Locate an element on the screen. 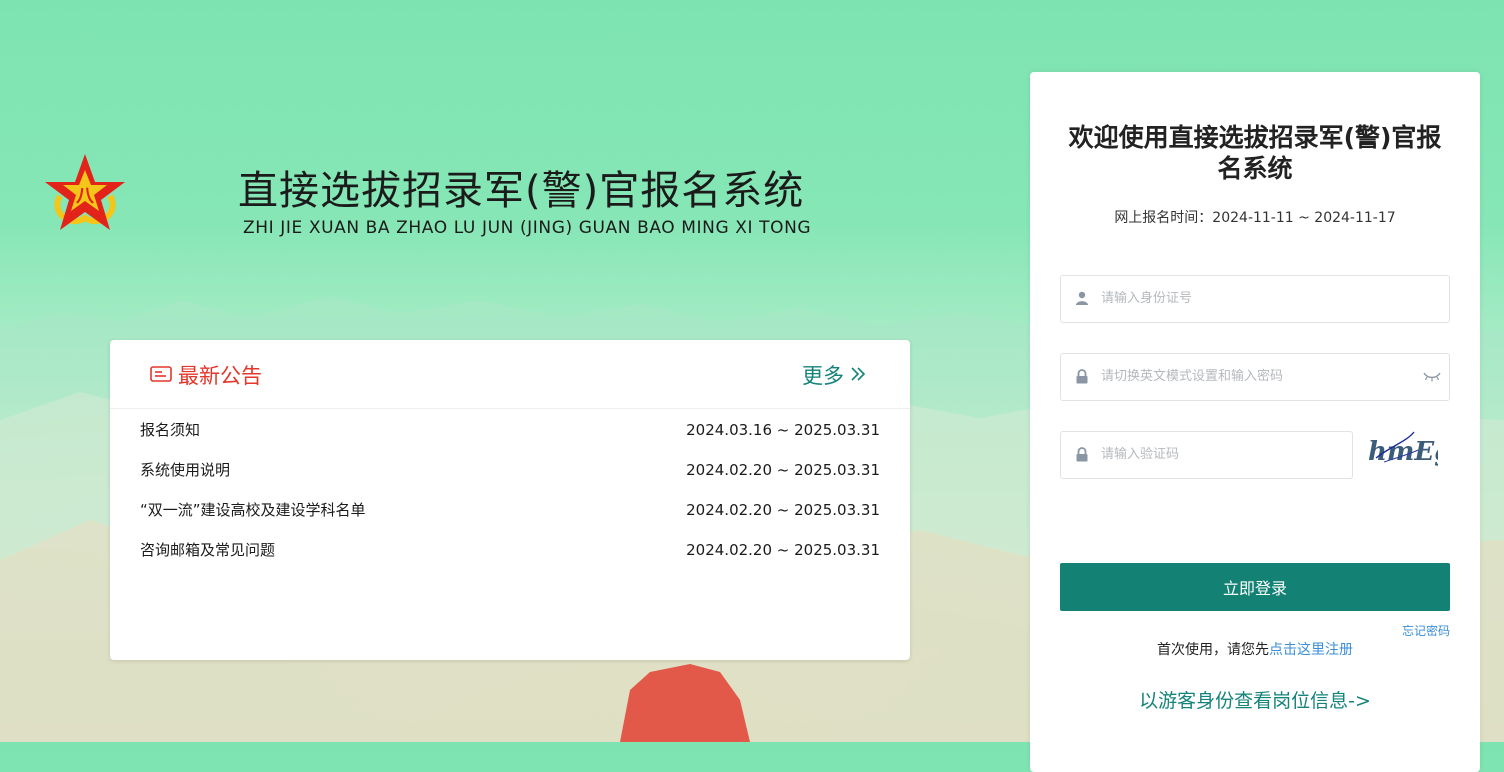 This screenshot has width=1504, height=772. password-field is located at coordinates (1255, 377).